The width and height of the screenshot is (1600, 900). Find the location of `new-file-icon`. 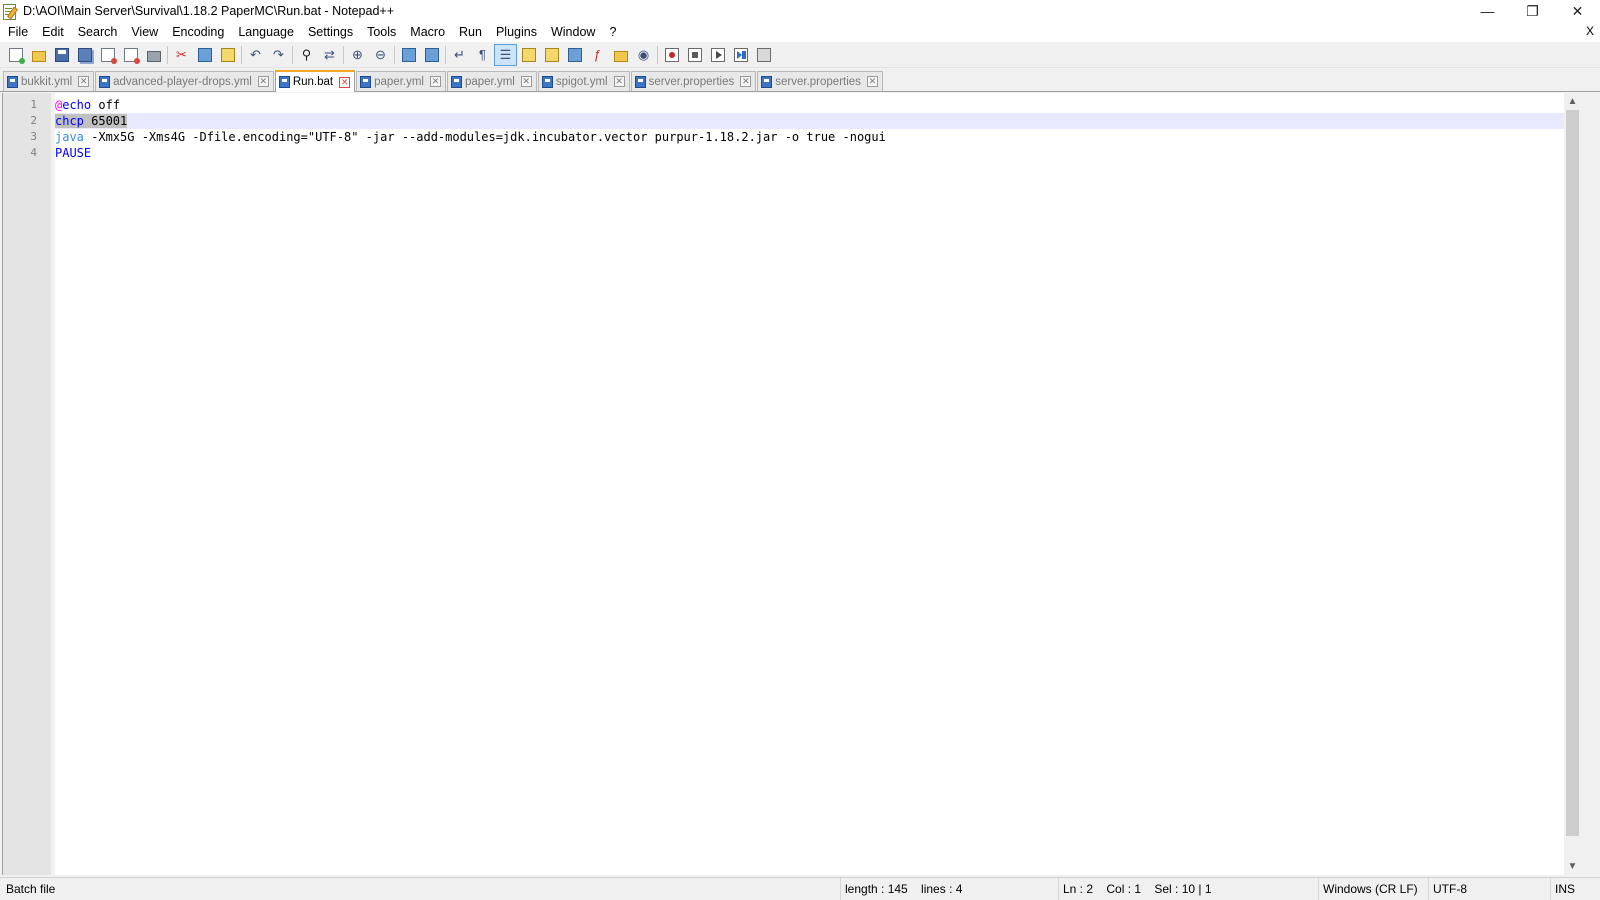

new-file-icon is located at coordinates (16, 55).